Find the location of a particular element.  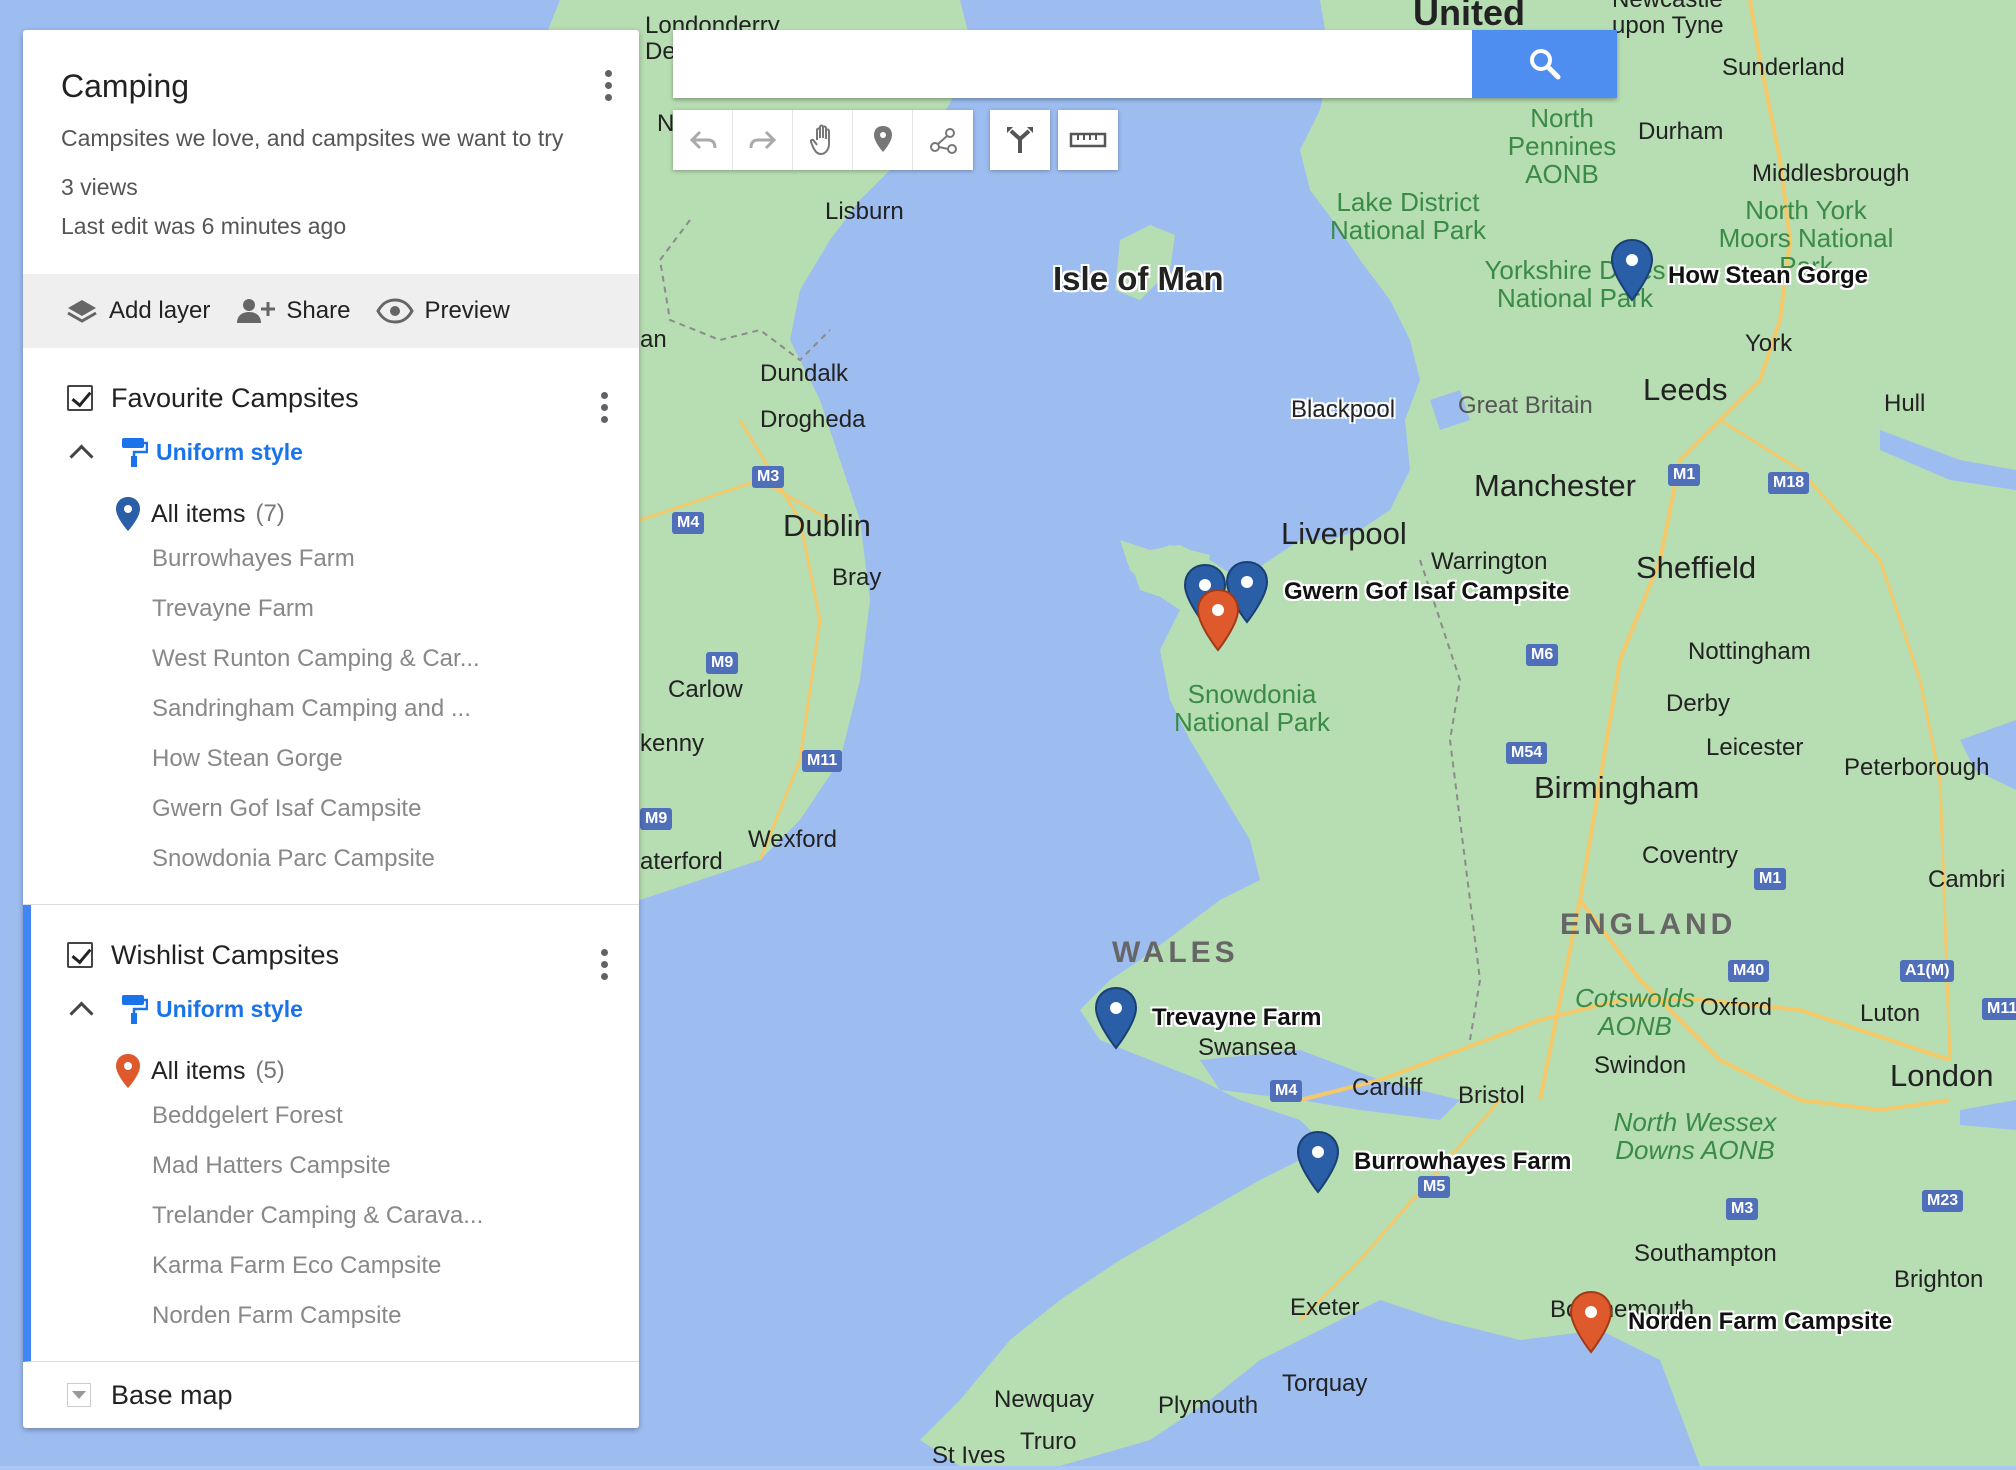

map-label-park: North Wessex Downs AONB is located at coordinates (1695, 1136).